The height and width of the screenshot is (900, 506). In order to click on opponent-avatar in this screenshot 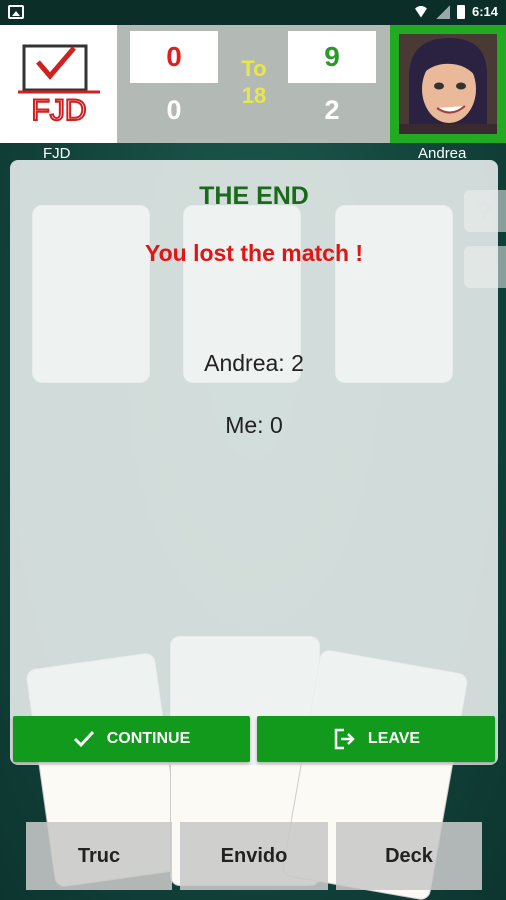, I will do `click(448, 84)`.